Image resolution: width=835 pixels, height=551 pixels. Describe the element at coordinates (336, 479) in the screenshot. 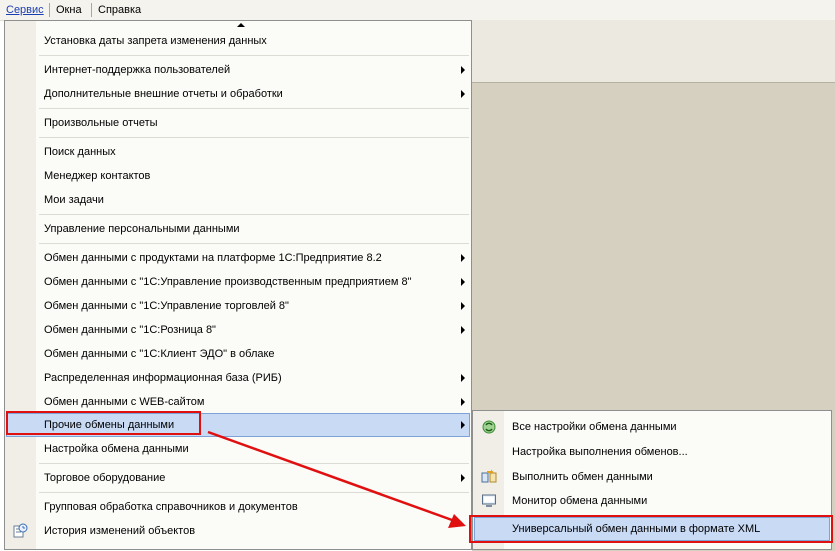

I see `annotation-arrow` at that location.